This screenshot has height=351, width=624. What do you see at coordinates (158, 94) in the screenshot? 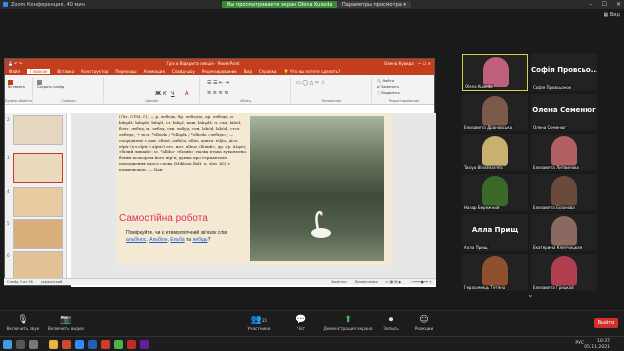
I see `bold-button: Ж` at bounding box center [158, 94].